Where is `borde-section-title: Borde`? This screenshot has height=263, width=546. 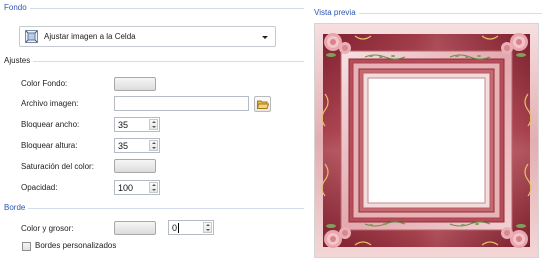 borde-section-title: Borde is located at coordinates (16, 208).